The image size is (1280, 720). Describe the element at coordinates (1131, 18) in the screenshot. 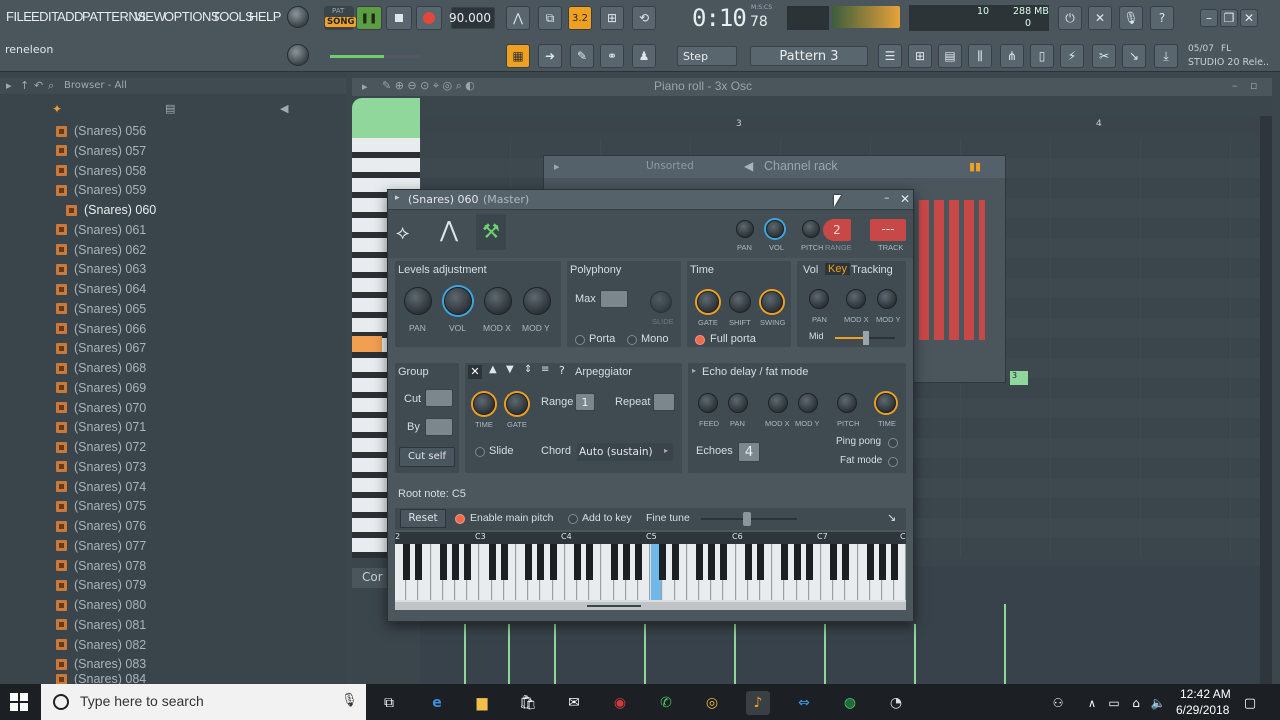

I see `mic-button: 🎙` at that location.